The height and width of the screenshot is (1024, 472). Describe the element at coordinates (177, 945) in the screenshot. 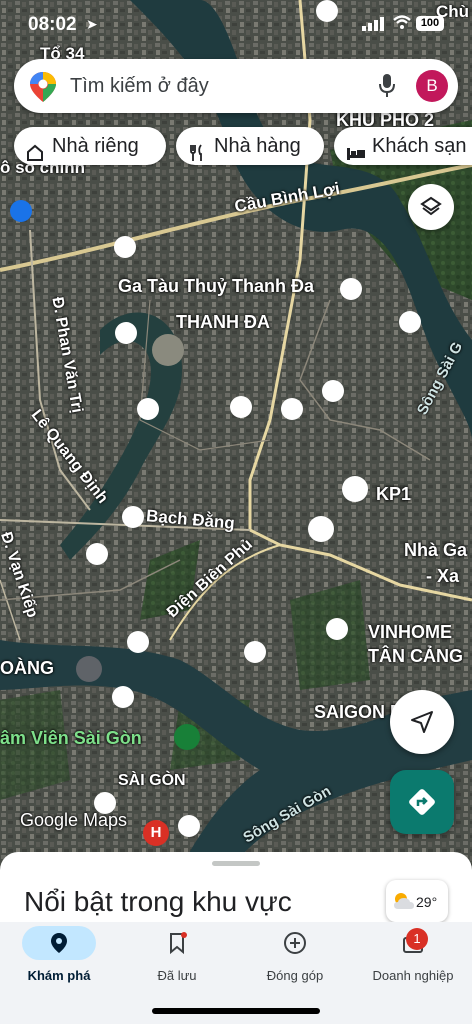

I see `bookmark-icon` at that location.